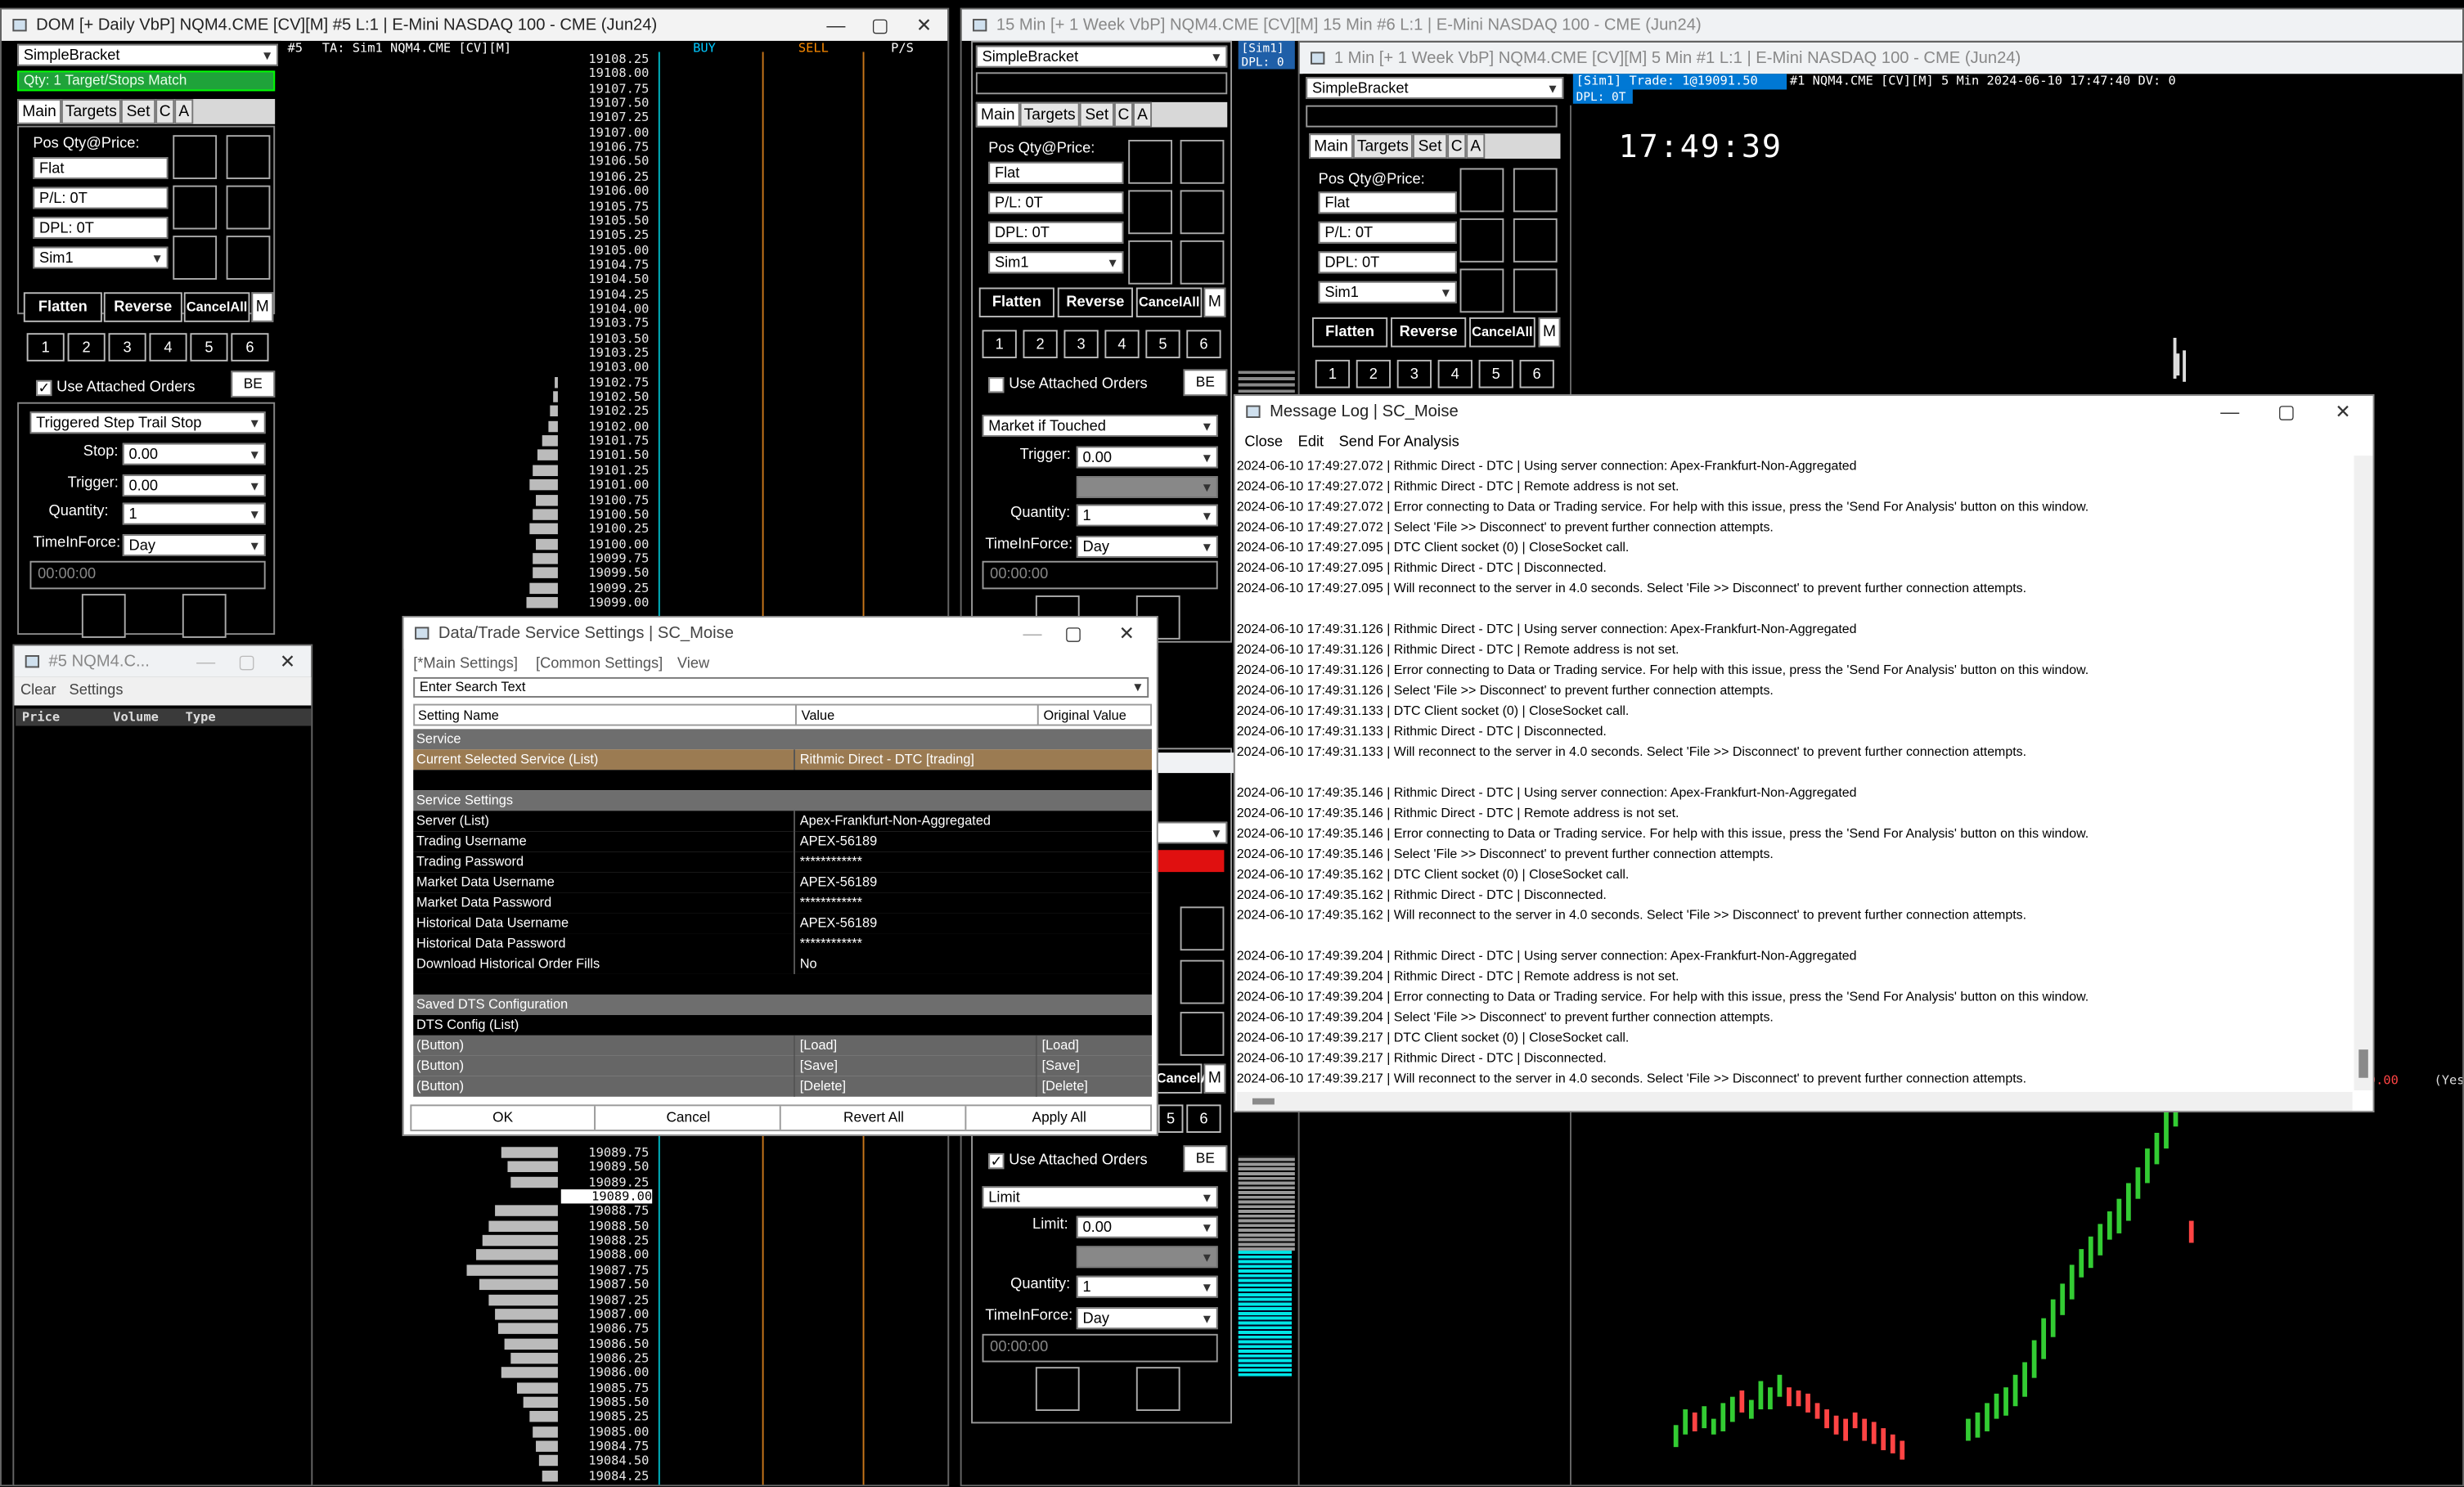 This screenshot has height=1487, width=2464. Describe the element at coordinates (609, 573) in the screenshot. I see `ladder-price: 19099.50` at that location.